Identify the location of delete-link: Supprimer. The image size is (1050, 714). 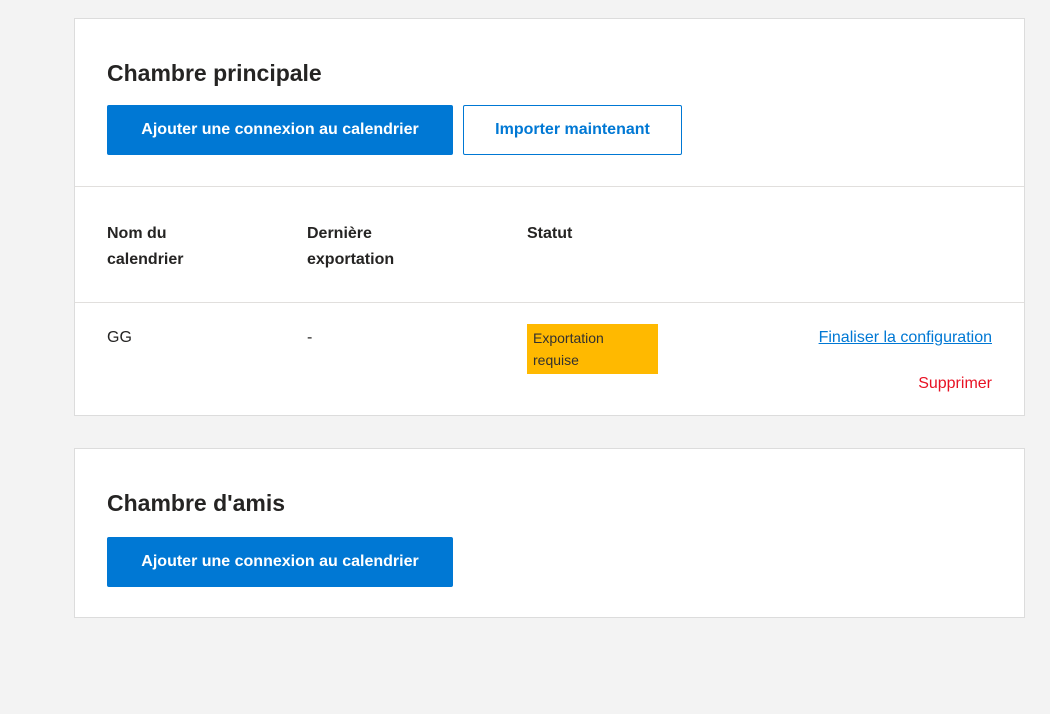
(955, 384).